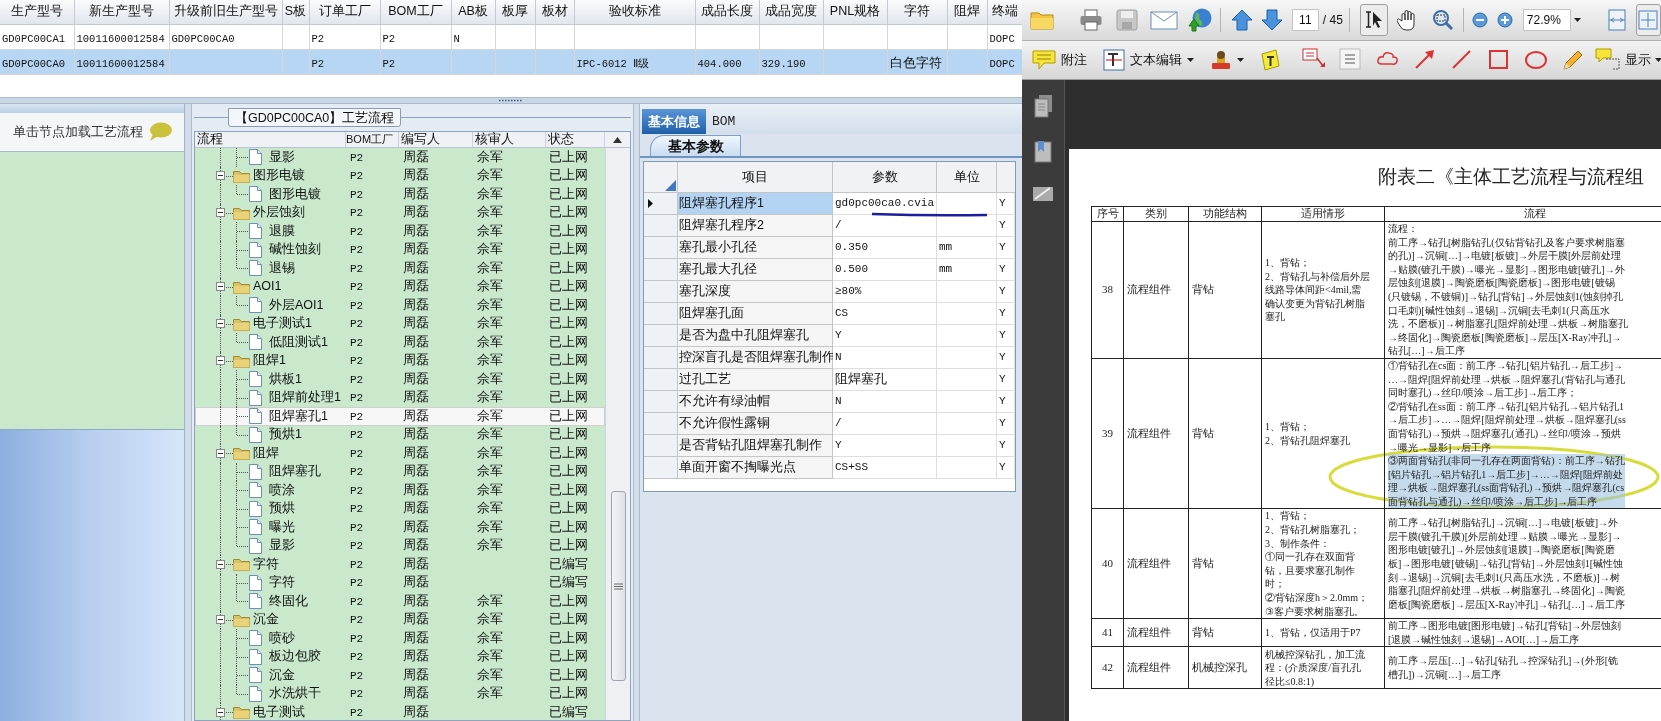 This screenshot has height=721, width=1661. What do you see at coordinates (298, 416) in the screenshot?
I see `tree-node-label: 阻焊塞孔1` at bounding box center [298, 416].